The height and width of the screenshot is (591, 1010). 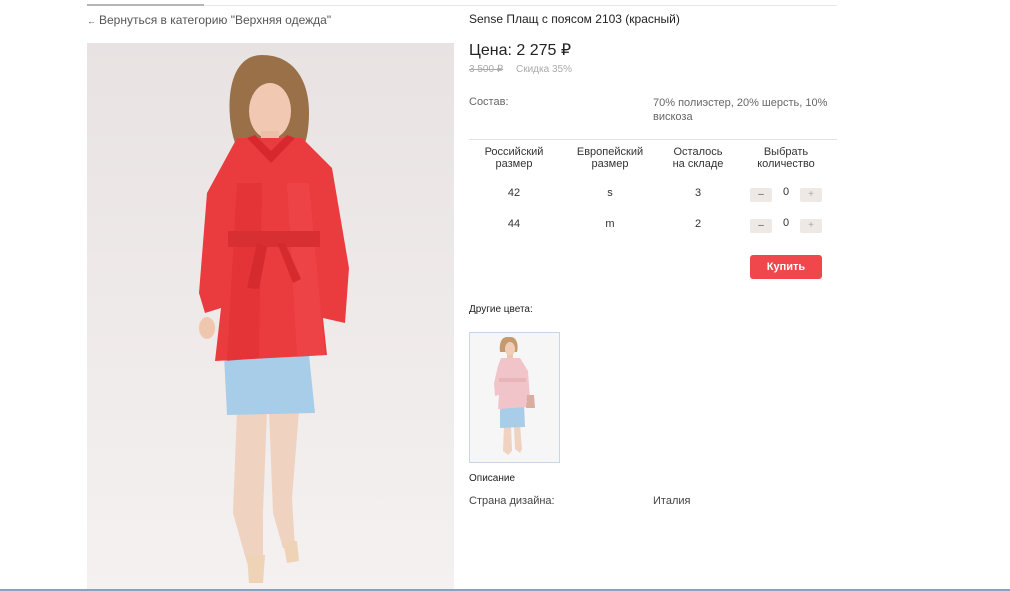 What do you see at coordinates (514, 224) in the screenshot?
I see `table-cell-ru-size: 44` at bounding box center [514, 224].